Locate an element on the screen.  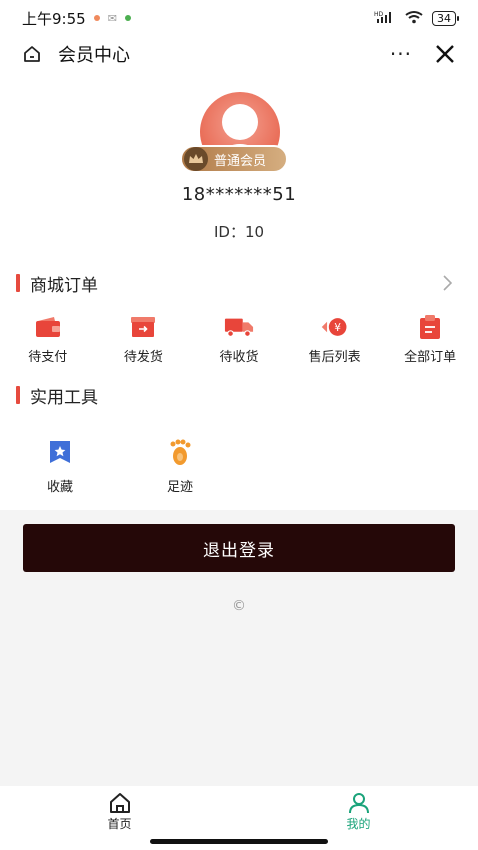
user-phone: 18*******51 is located at coordinates (239, 194).